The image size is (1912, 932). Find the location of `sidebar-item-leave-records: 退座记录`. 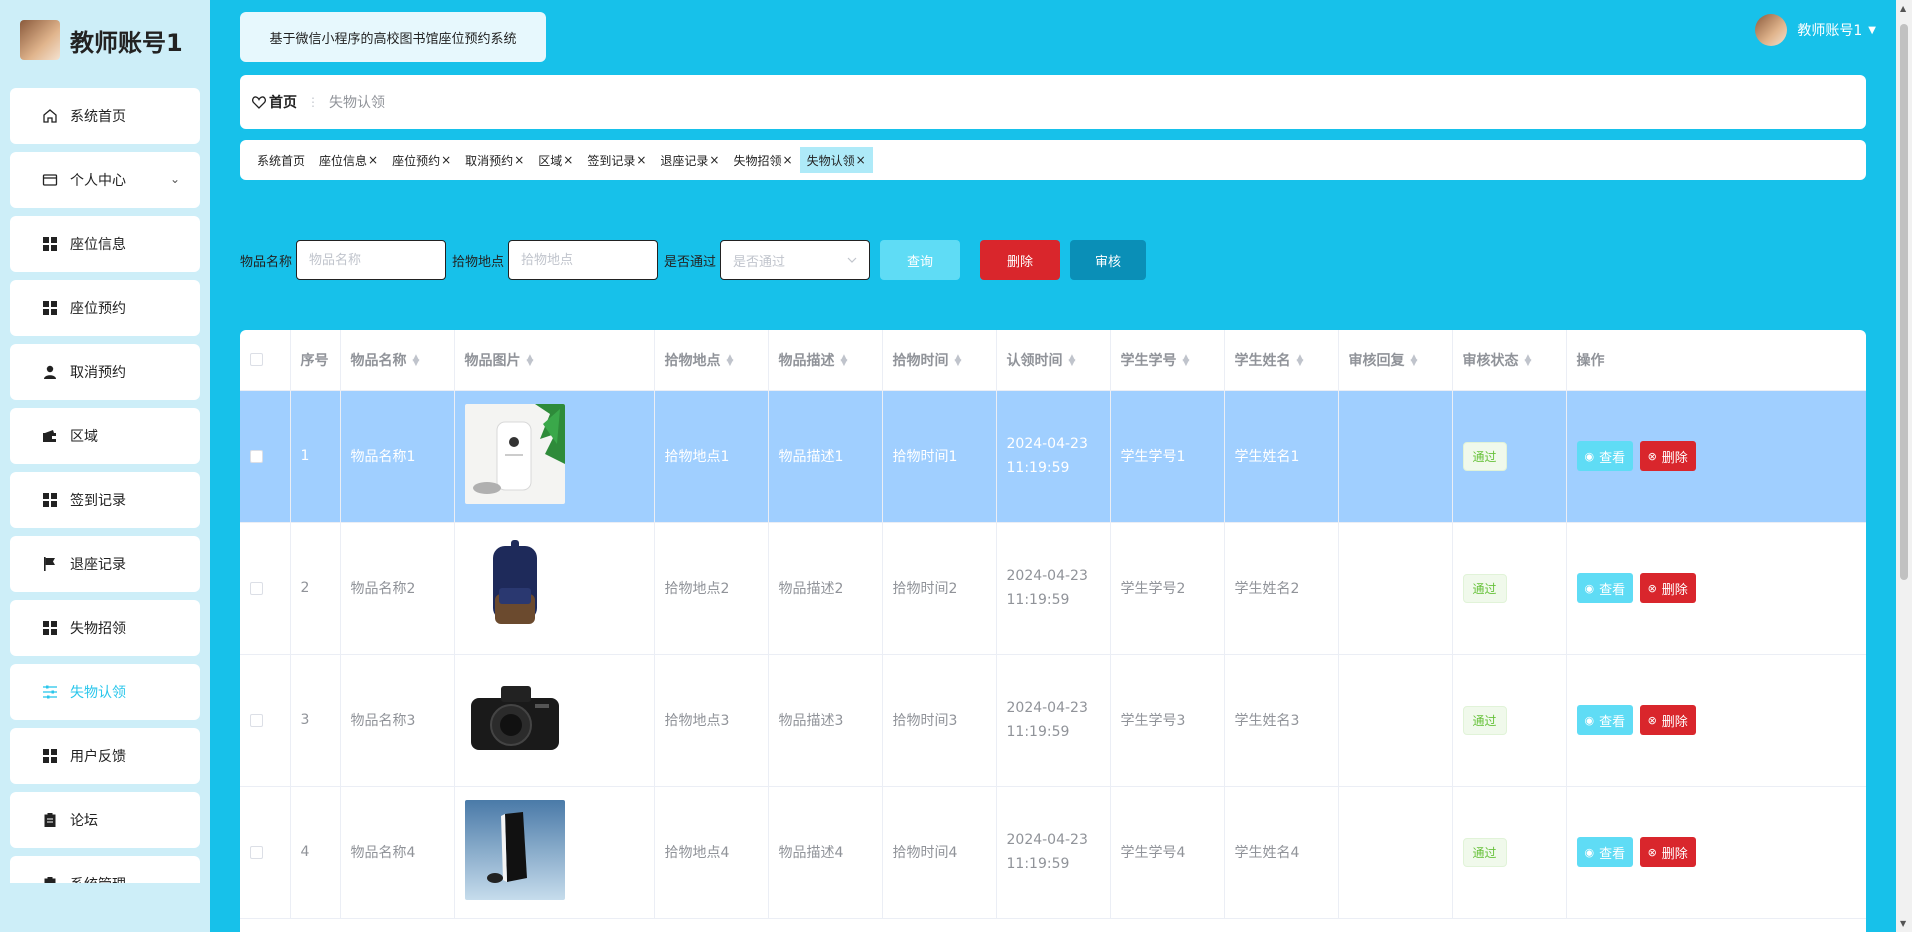

sidebar-item-leave-records: 退座记录 is located at coordinates (105, 564).